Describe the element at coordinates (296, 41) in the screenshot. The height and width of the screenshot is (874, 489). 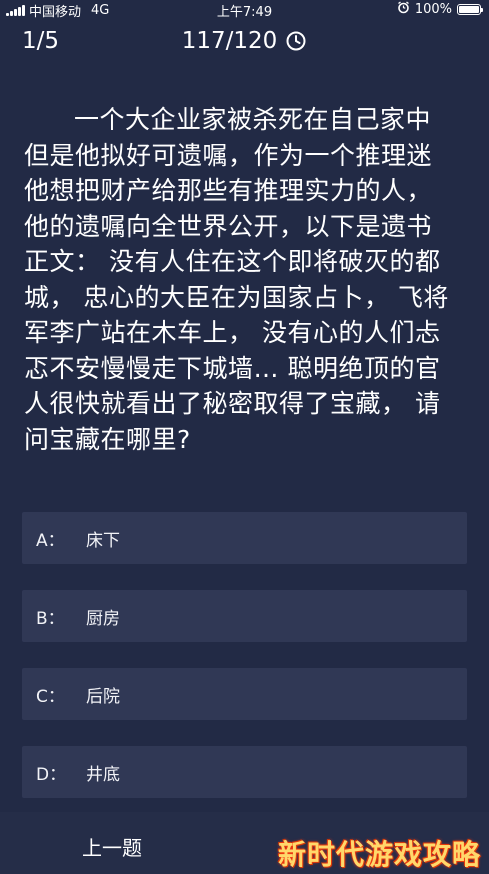
I see `clock-icon` at that location.